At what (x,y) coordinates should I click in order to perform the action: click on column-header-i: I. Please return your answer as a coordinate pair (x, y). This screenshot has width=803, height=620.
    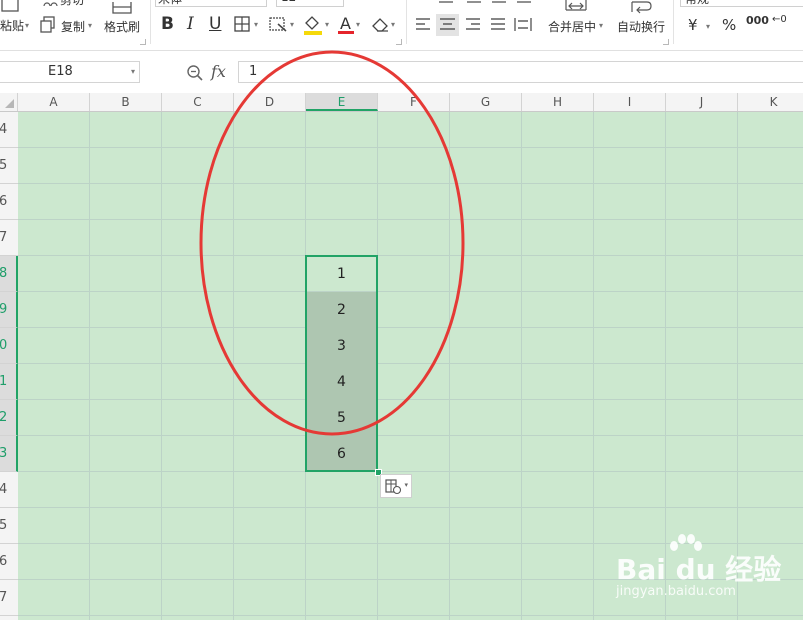
    Looking at the image, I should click on (630, 102).